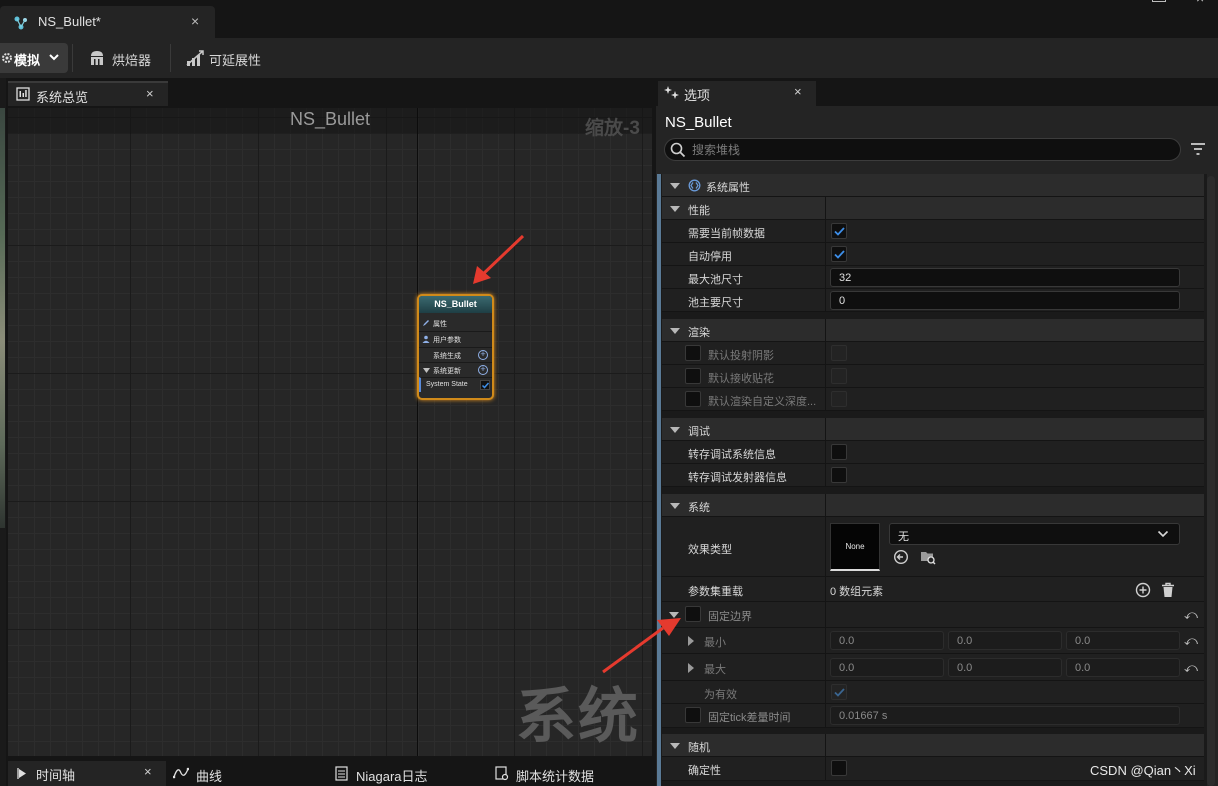 Image resolution: width=1218 pixels, height=786 pixels. Describe the element at coordinates (839, 353) in the screenshot. I see `cast-shadow-checkbox` at that location.